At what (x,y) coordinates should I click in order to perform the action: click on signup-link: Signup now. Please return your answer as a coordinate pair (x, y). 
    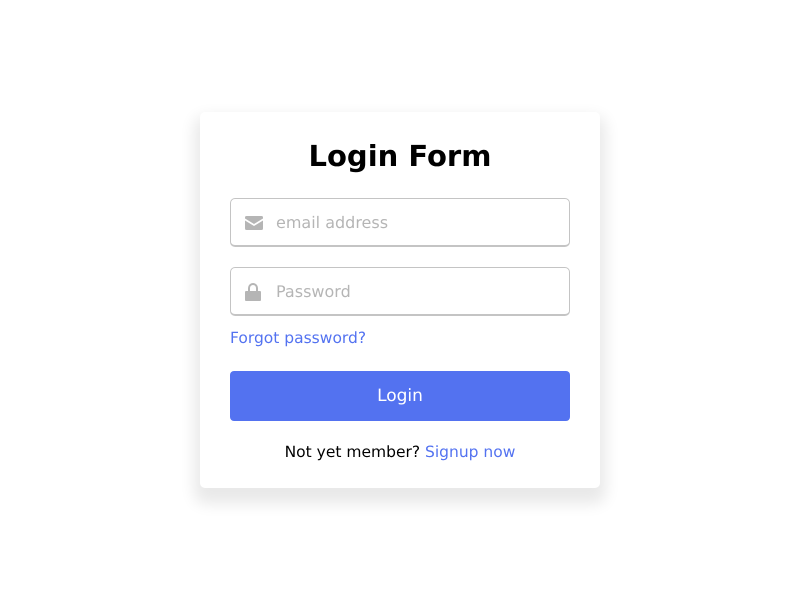
    Looking at the image, I should click on (470, 452).